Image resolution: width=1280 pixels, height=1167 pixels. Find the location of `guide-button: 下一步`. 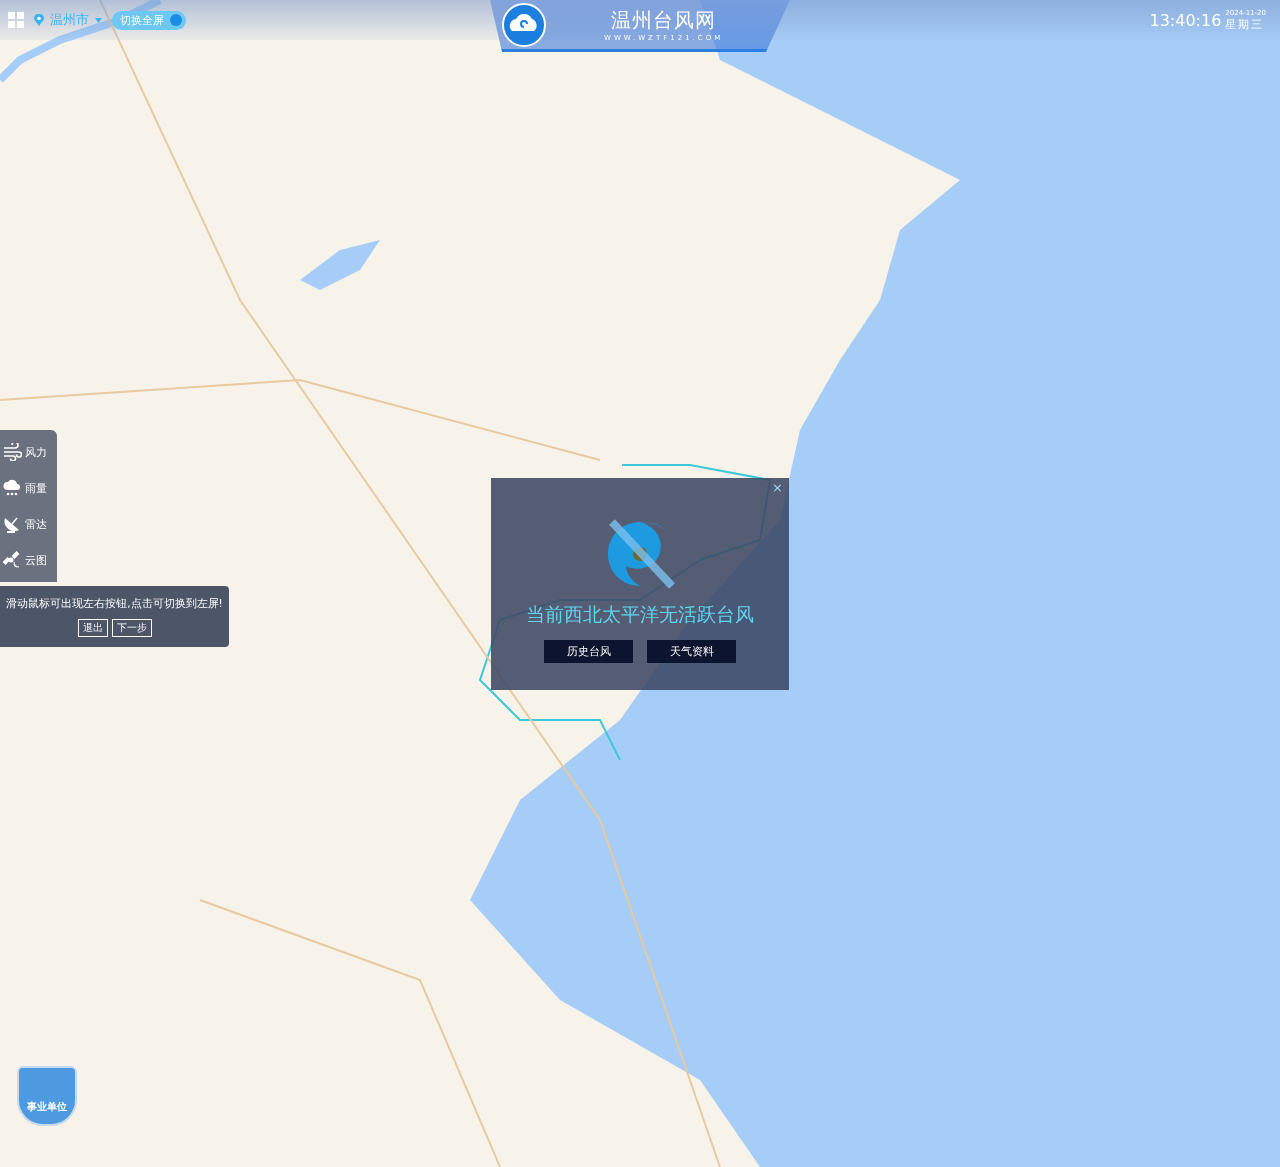

guide-button: 下一步 is located at coordinates (131, 627).